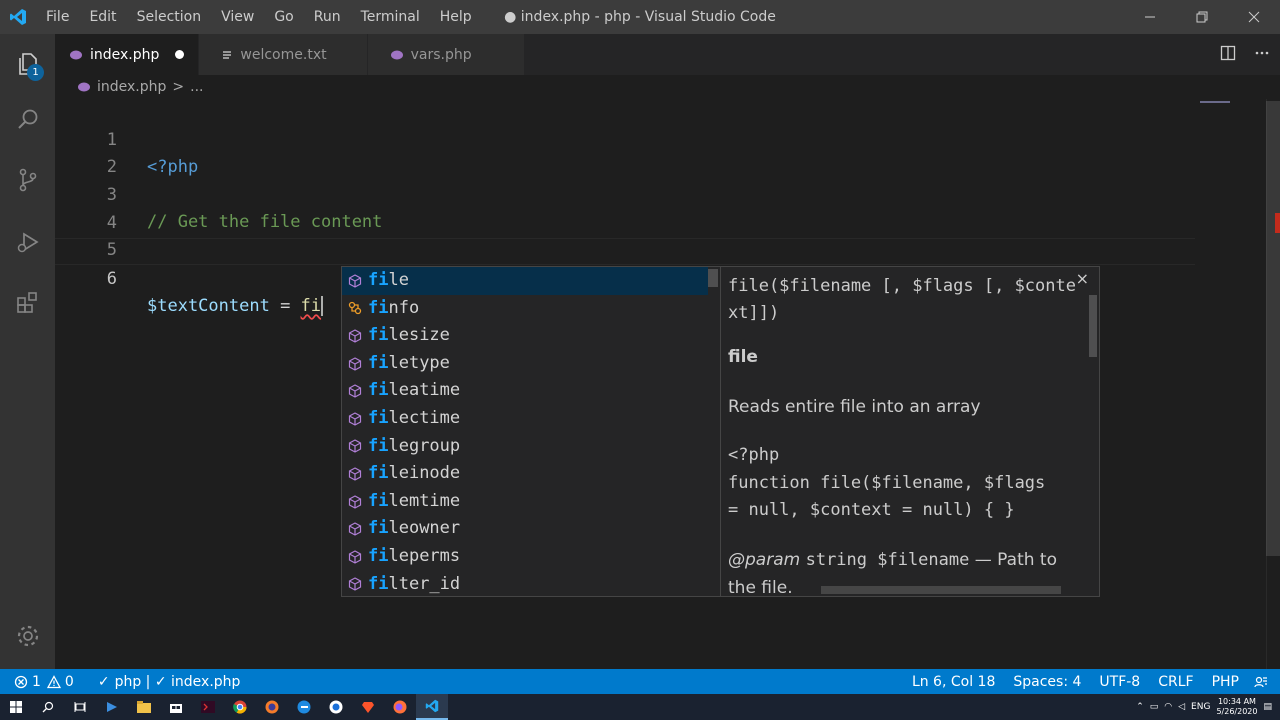 Image resolution: width=1280 pixels, height=720 pixels. I want to click on minimize-button, so click(1150, 17).